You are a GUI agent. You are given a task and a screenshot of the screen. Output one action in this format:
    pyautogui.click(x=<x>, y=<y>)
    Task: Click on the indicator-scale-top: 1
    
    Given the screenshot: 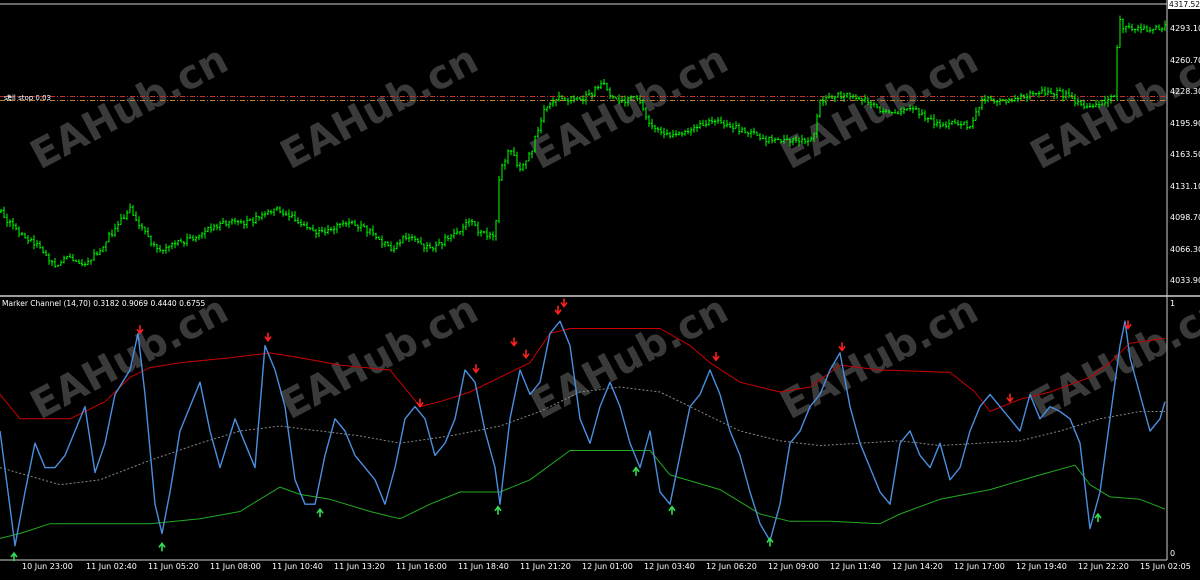 What is the action you would take?
    pyautogui.click(x=1172, y=303)
    